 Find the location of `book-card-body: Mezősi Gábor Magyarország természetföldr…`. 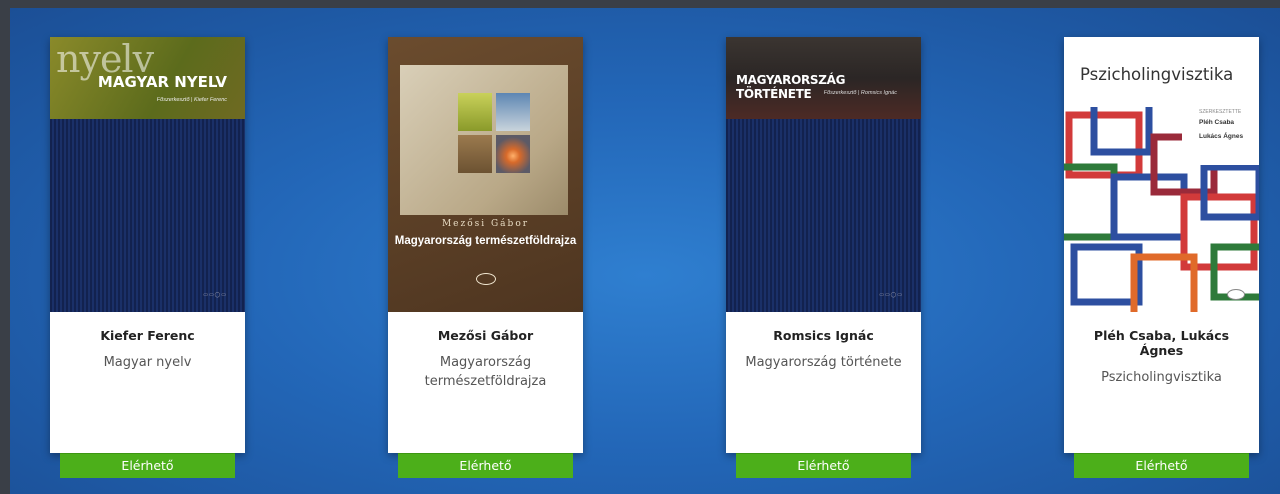

book-card-body: Mezősi Gábor Magyarország természetföldr… is located at coordinates (485, 245).